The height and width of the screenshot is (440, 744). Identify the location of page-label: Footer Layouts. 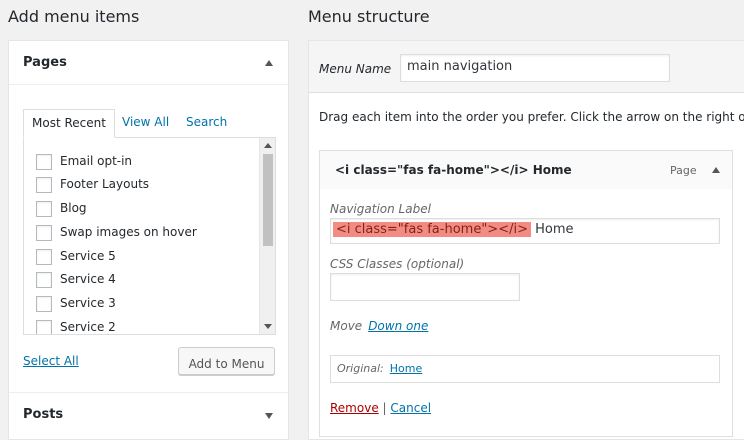
(104, 184).